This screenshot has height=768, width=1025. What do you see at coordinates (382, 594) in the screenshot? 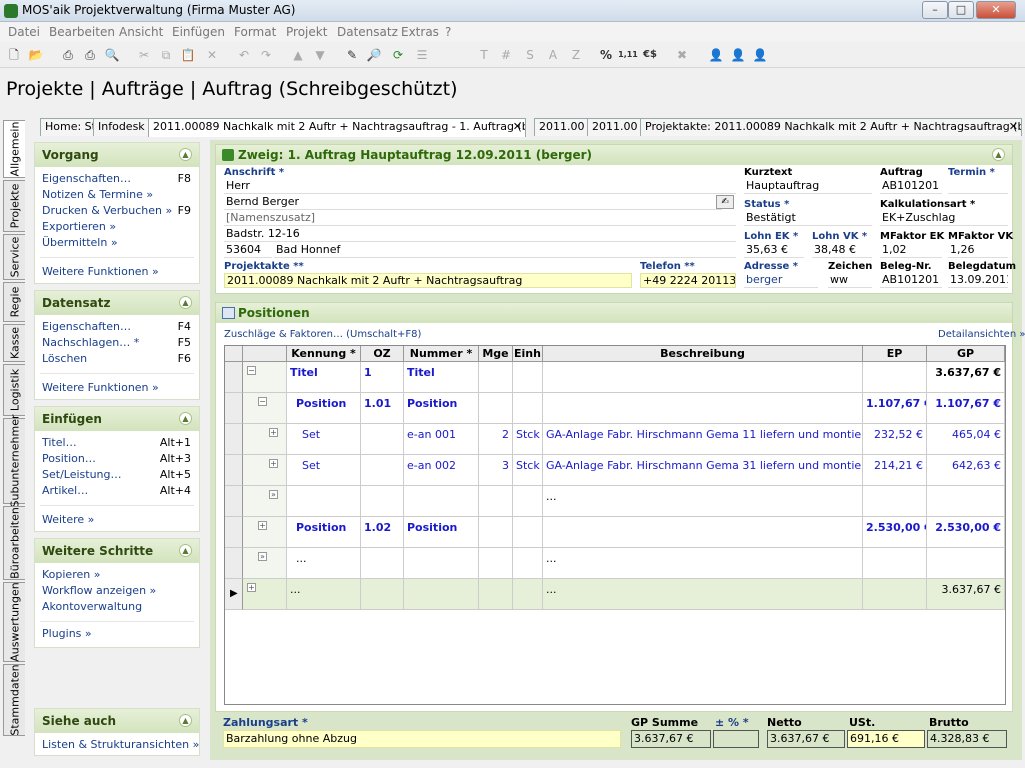
I see `cell-oz` at bounding box center [382, 594].